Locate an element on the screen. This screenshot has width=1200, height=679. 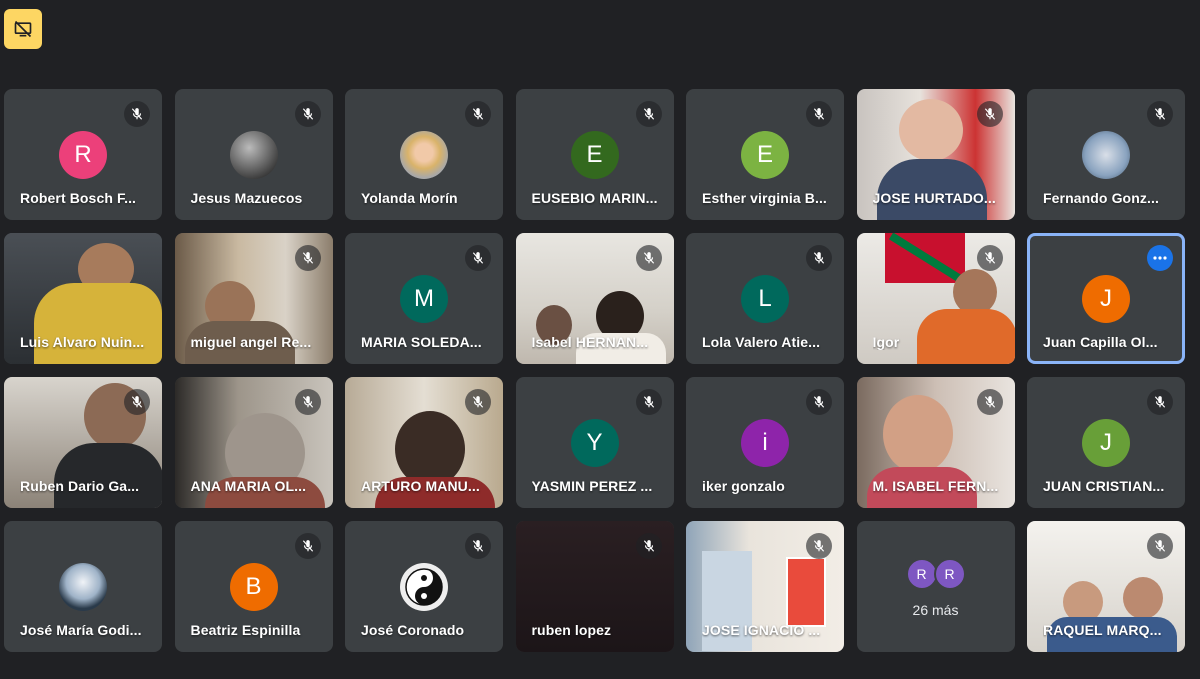
avatar: M is located at coordinates (424, 299).